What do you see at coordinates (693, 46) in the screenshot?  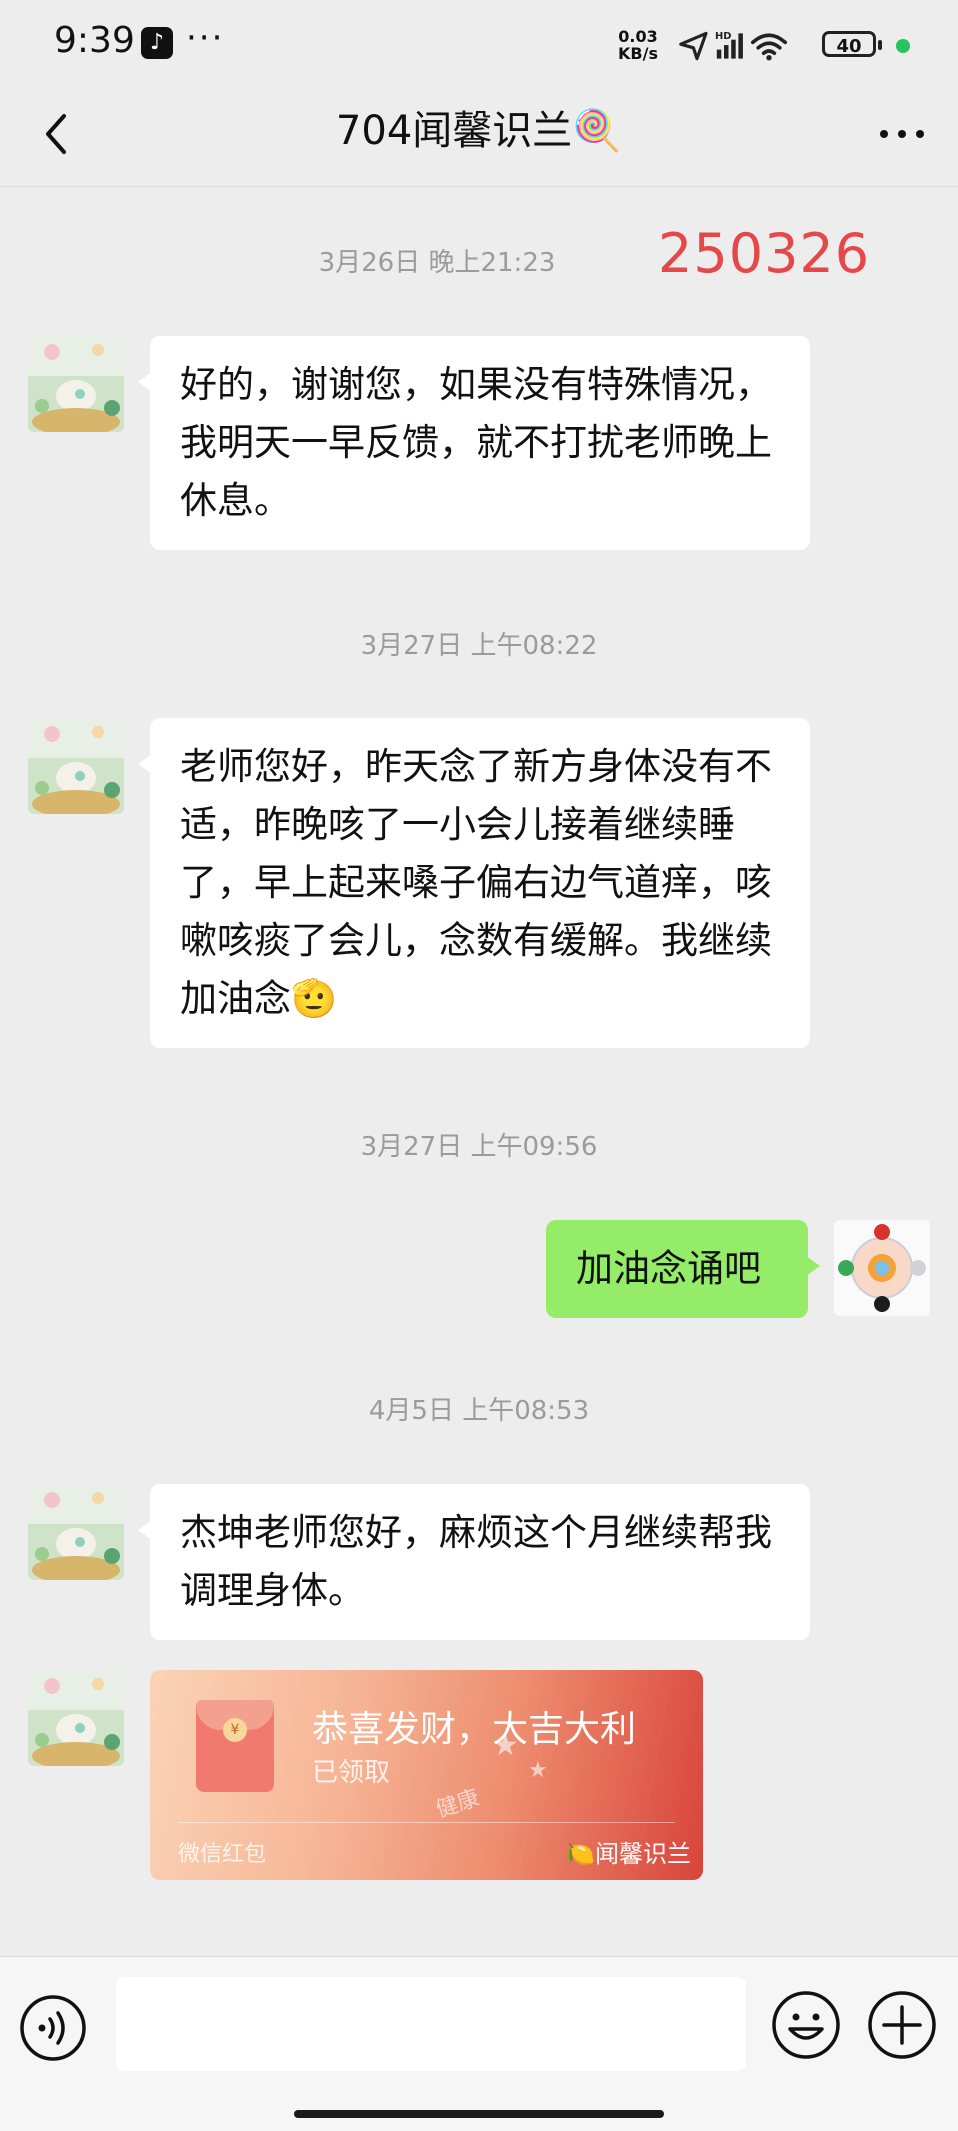 I see `location-arrow-icon` at bounding box center [693, 46].